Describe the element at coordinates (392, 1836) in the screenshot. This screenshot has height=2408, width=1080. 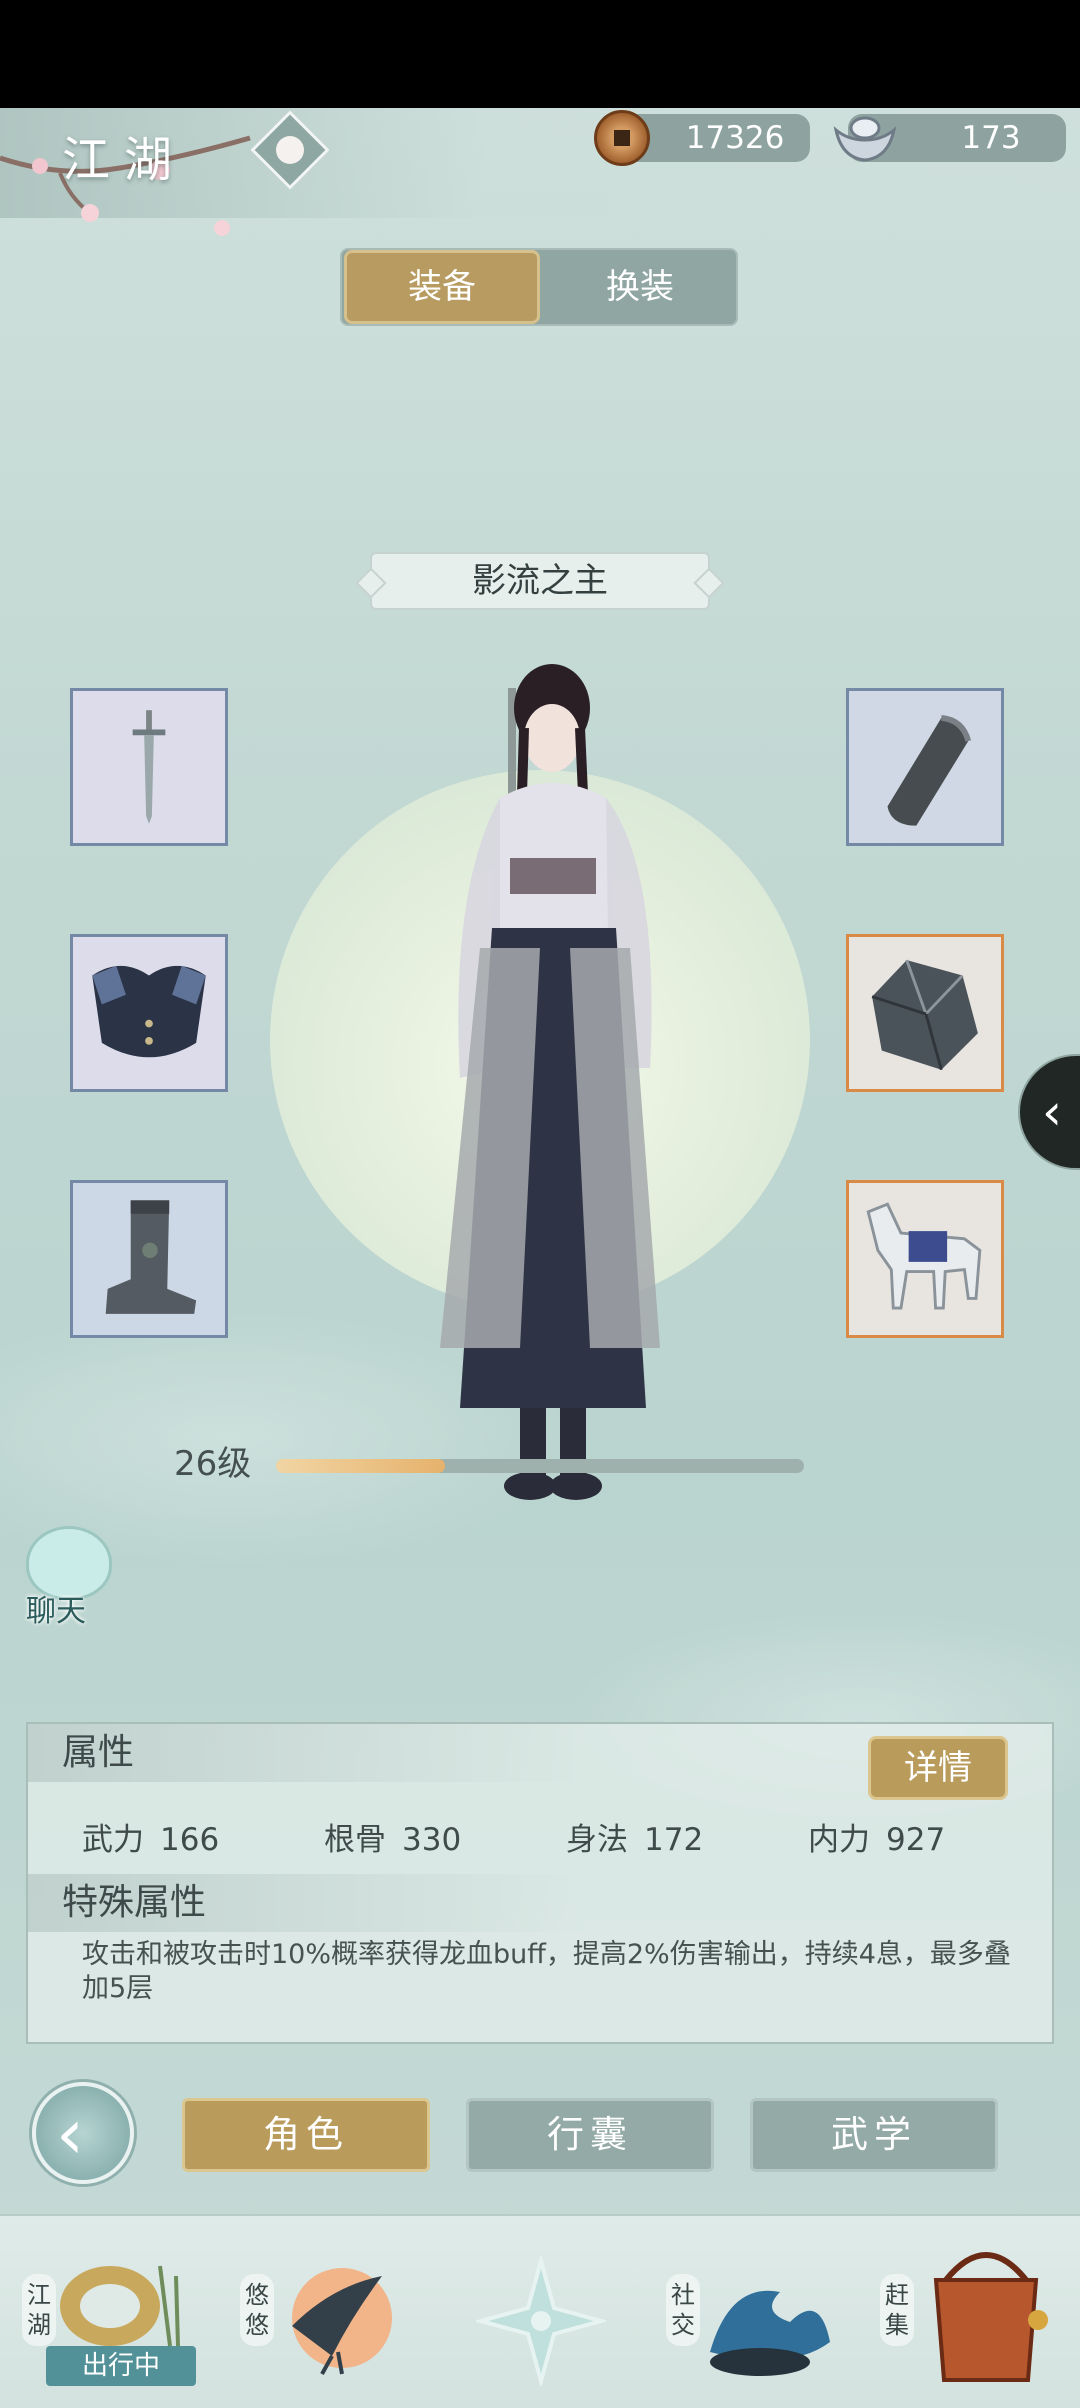
I see `stat-item: 根骨 330` at that location.